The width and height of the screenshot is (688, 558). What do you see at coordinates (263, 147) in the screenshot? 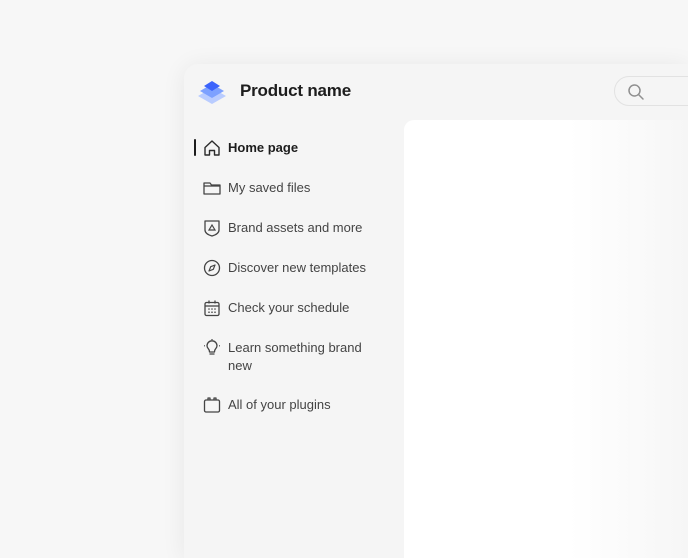
I see `nav-item-label: Home page` at bounding box center [263, 147].